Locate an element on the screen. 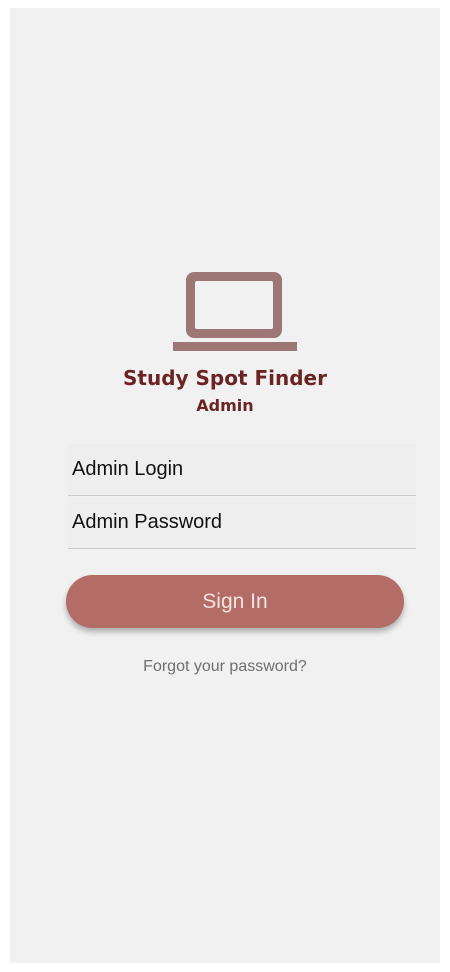 The width and height of the screenshot is (450, 972). app-title: Study Spot Finder is located at coordinates (224, 378).